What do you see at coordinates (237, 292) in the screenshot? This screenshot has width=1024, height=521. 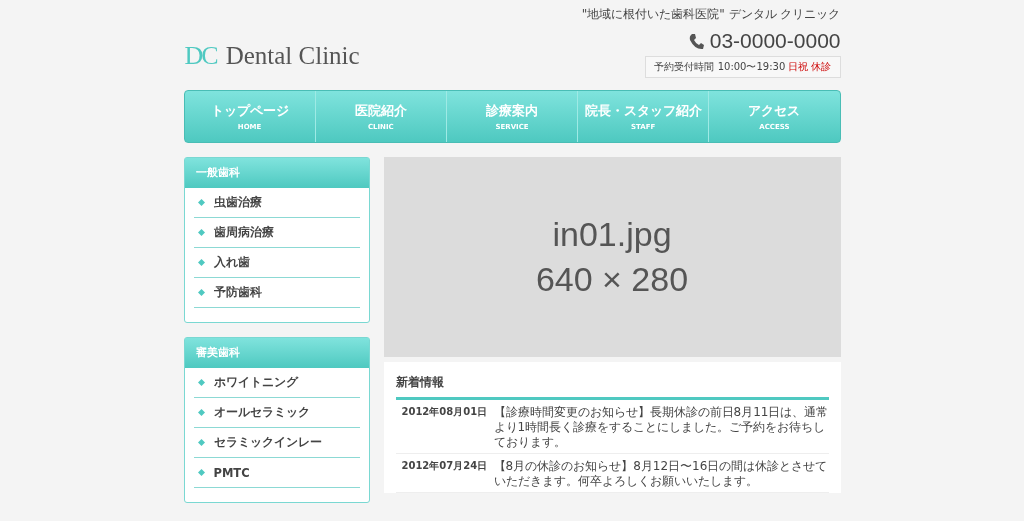 I see `sidebar-link: 予防歯科` at bounding box center [237, 292].